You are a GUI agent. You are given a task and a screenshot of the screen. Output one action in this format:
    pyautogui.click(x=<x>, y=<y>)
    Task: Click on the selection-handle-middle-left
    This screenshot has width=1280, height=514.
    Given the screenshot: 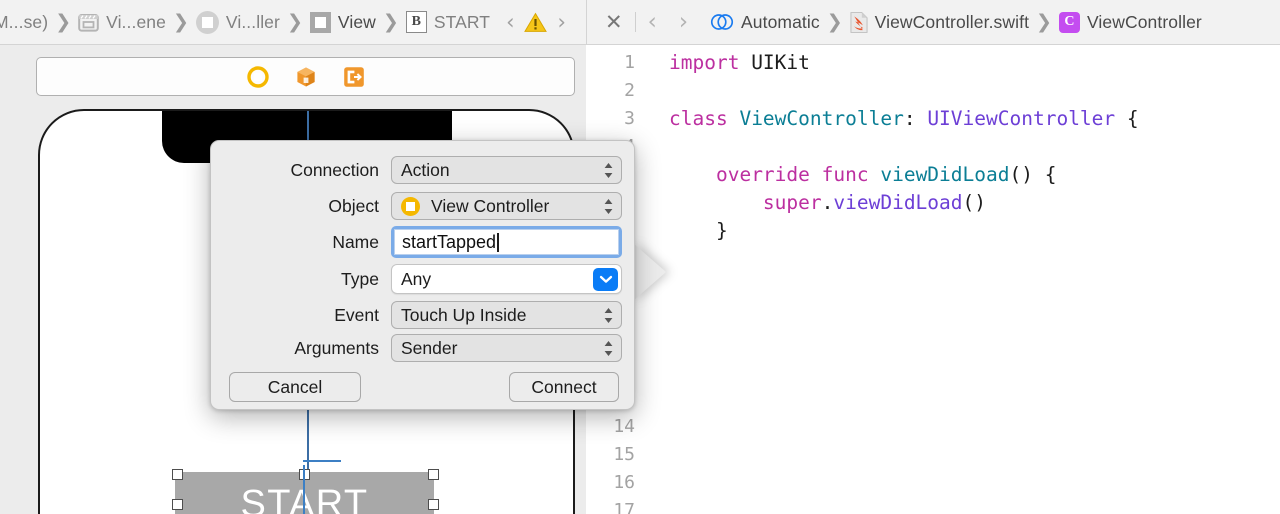 What is the action you would take?
    pyautogui.click(x=177, y=504)
    